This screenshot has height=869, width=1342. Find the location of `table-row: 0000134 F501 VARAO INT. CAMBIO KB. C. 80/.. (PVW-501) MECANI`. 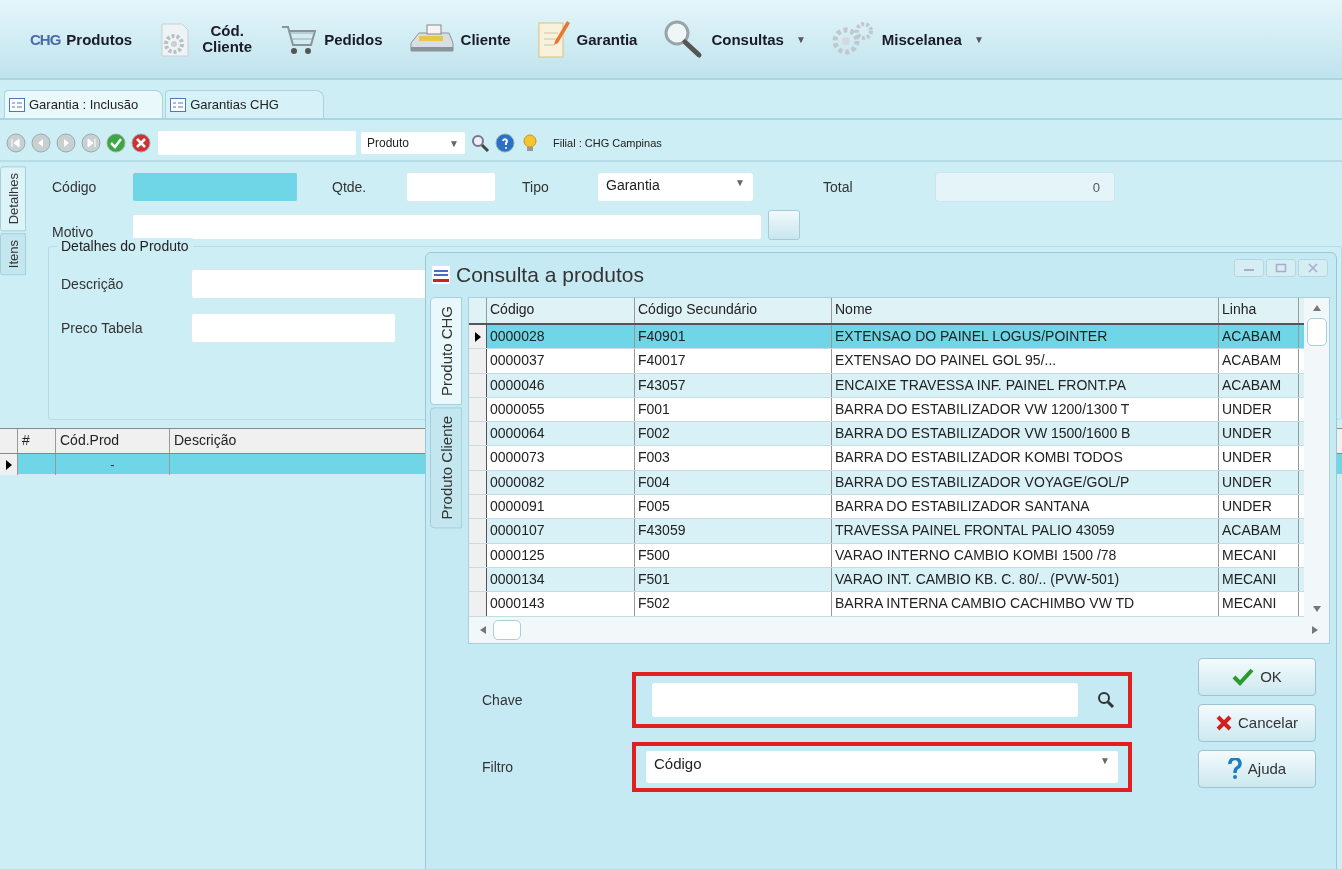

table-row: 0000134 F501 VARAO INT. CAMBIO KB. C. 80/.. (PVW-501) MECANI is located at coordinates (886, 580).